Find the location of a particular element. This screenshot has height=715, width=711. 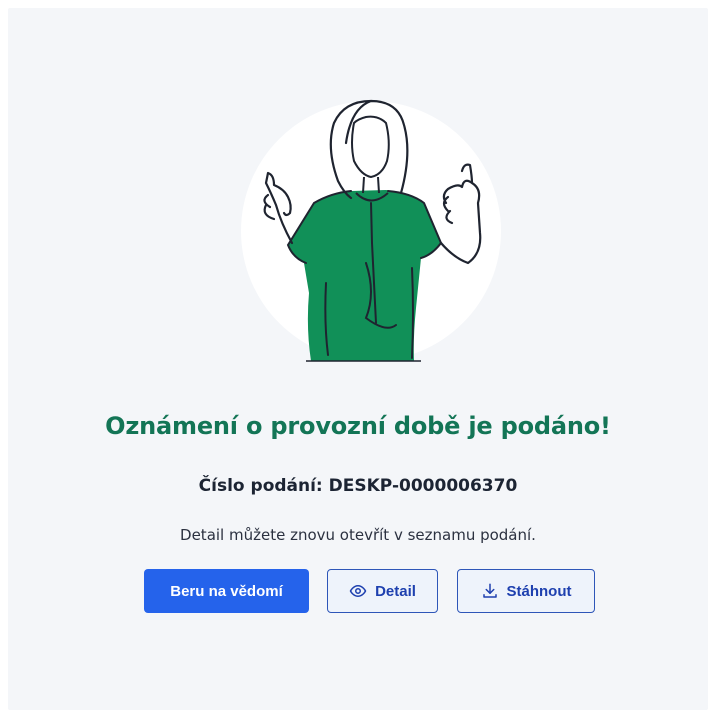

submission-number: Číslo podání: DESKP-0000006370 is located at coordinates (358, 486).